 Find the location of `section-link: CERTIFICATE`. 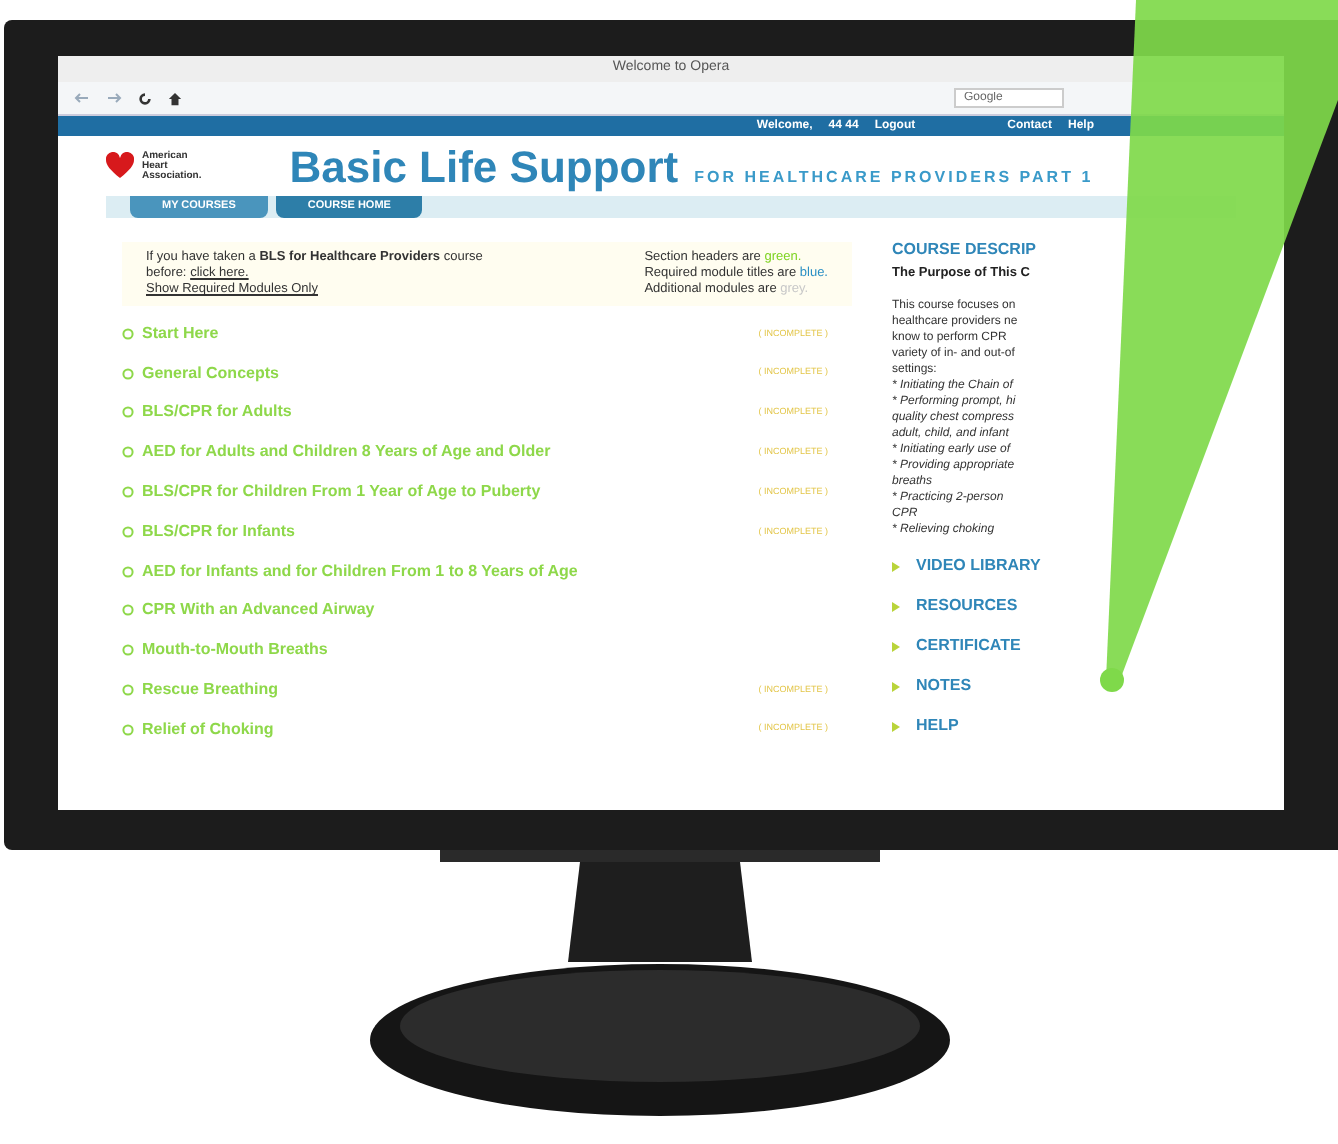

section-link: CERTIFICATE is located at coordinates (968, 646).